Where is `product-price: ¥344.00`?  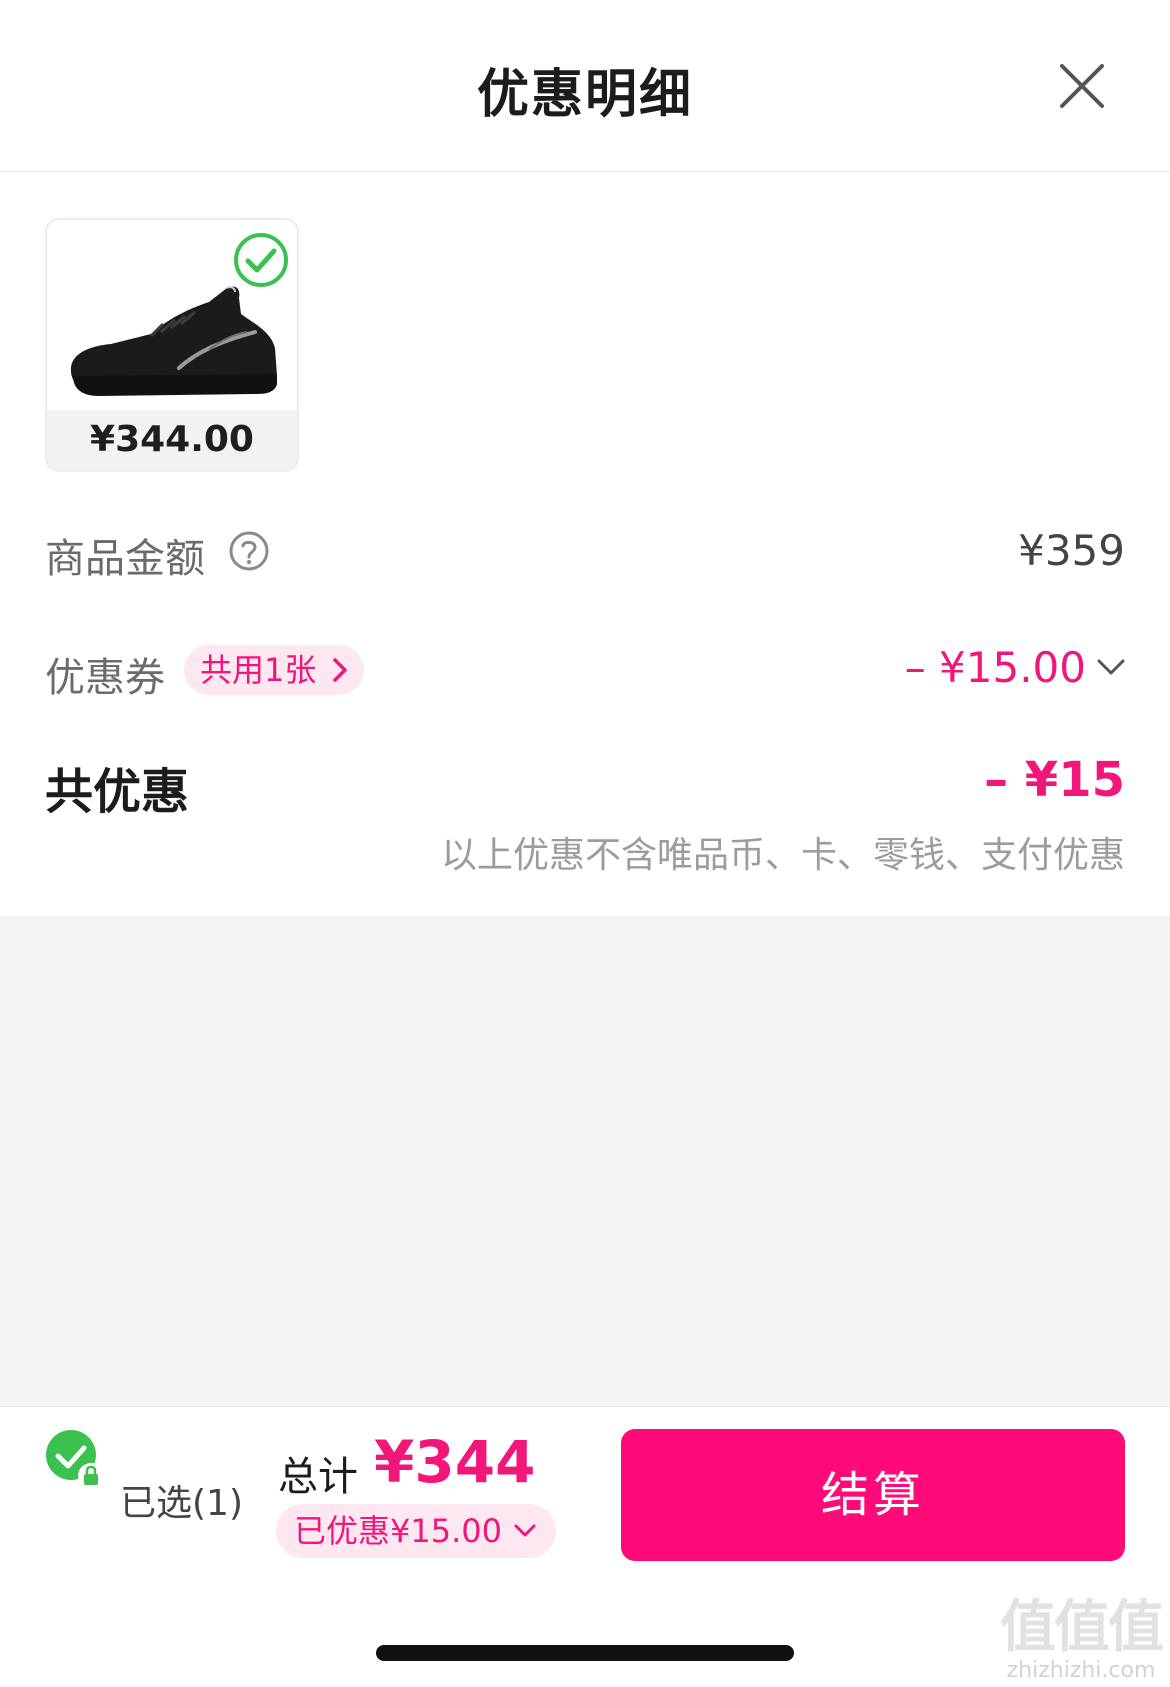 product-price: ¥344.00 is located at coordinates (172, 440).